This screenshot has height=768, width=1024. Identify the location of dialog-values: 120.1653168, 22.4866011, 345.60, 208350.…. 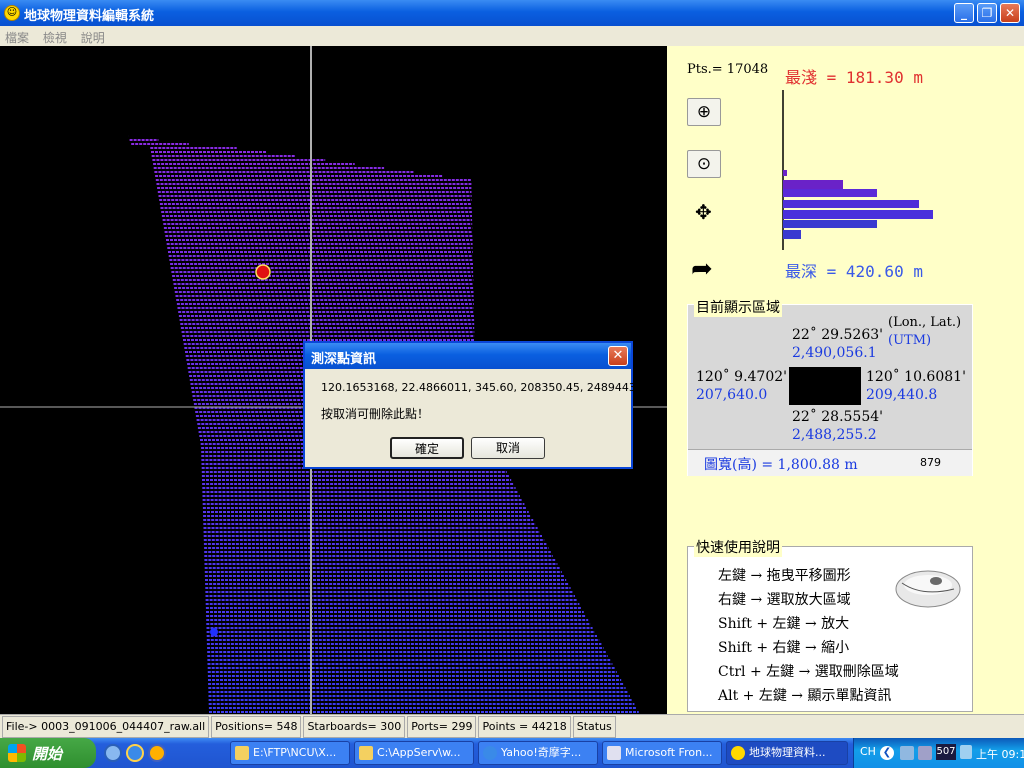
(487, 387).